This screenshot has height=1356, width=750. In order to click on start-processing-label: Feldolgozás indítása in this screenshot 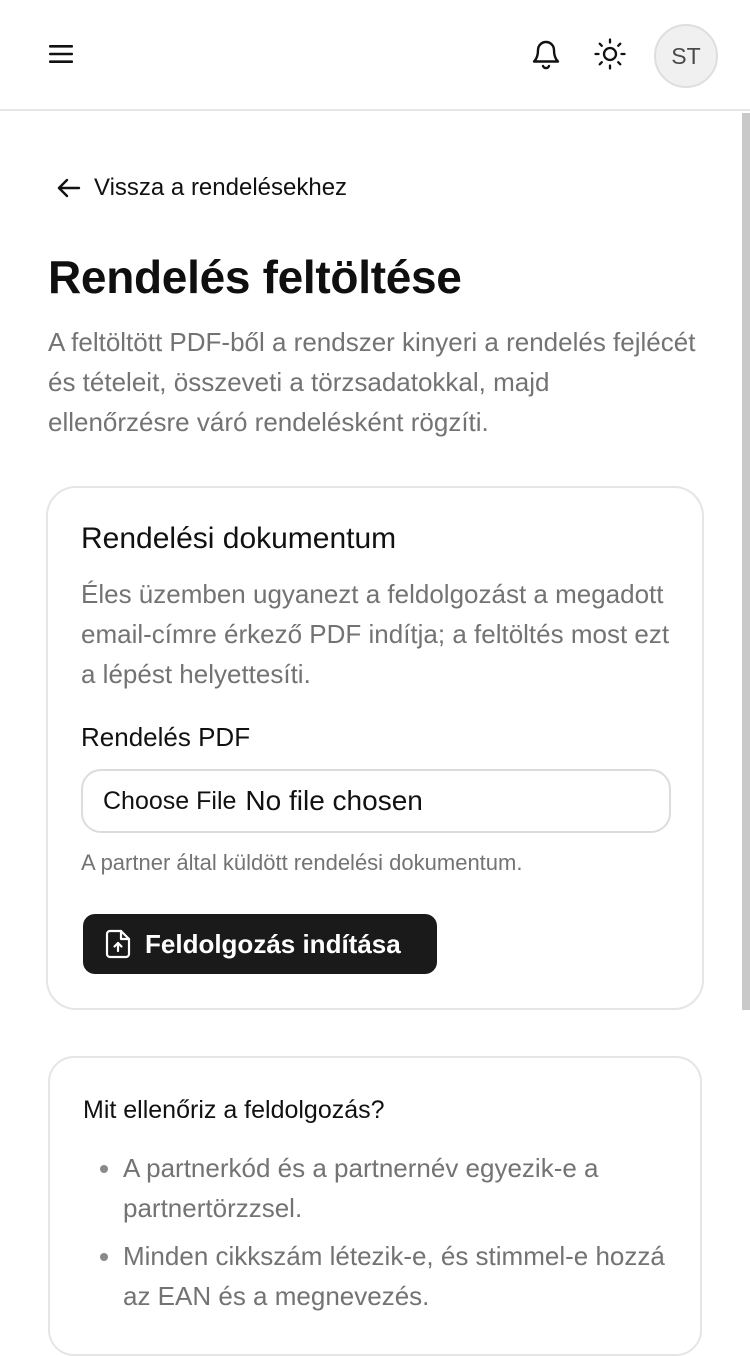, I will do `click(273, 943)`.